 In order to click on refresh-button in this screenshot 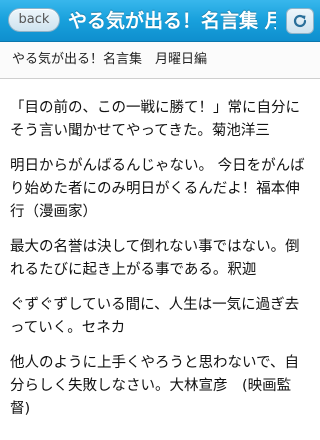, I will do `click(300, 21)`.